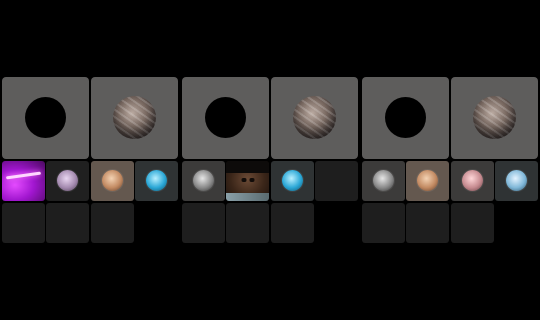 The image size is (540, 320). What do you see at coordinates (247, 197) in the screenshot?
I see `video-shirt` at bounding box center [247, 197].